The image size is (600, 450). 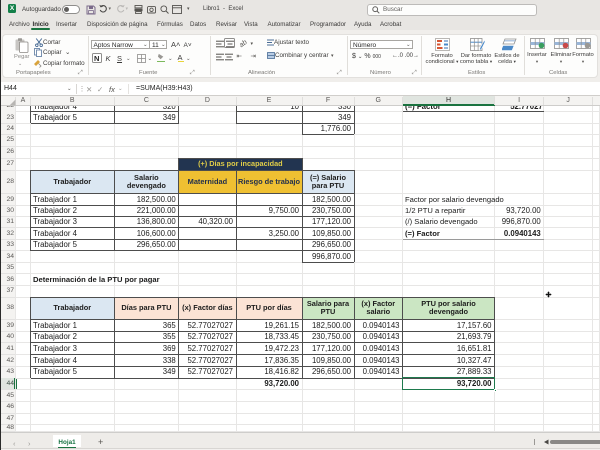 What do you see at coordinates (244, 43) in the screenshot?
I see `svg-text: ab` at bounding box center [244, 43].